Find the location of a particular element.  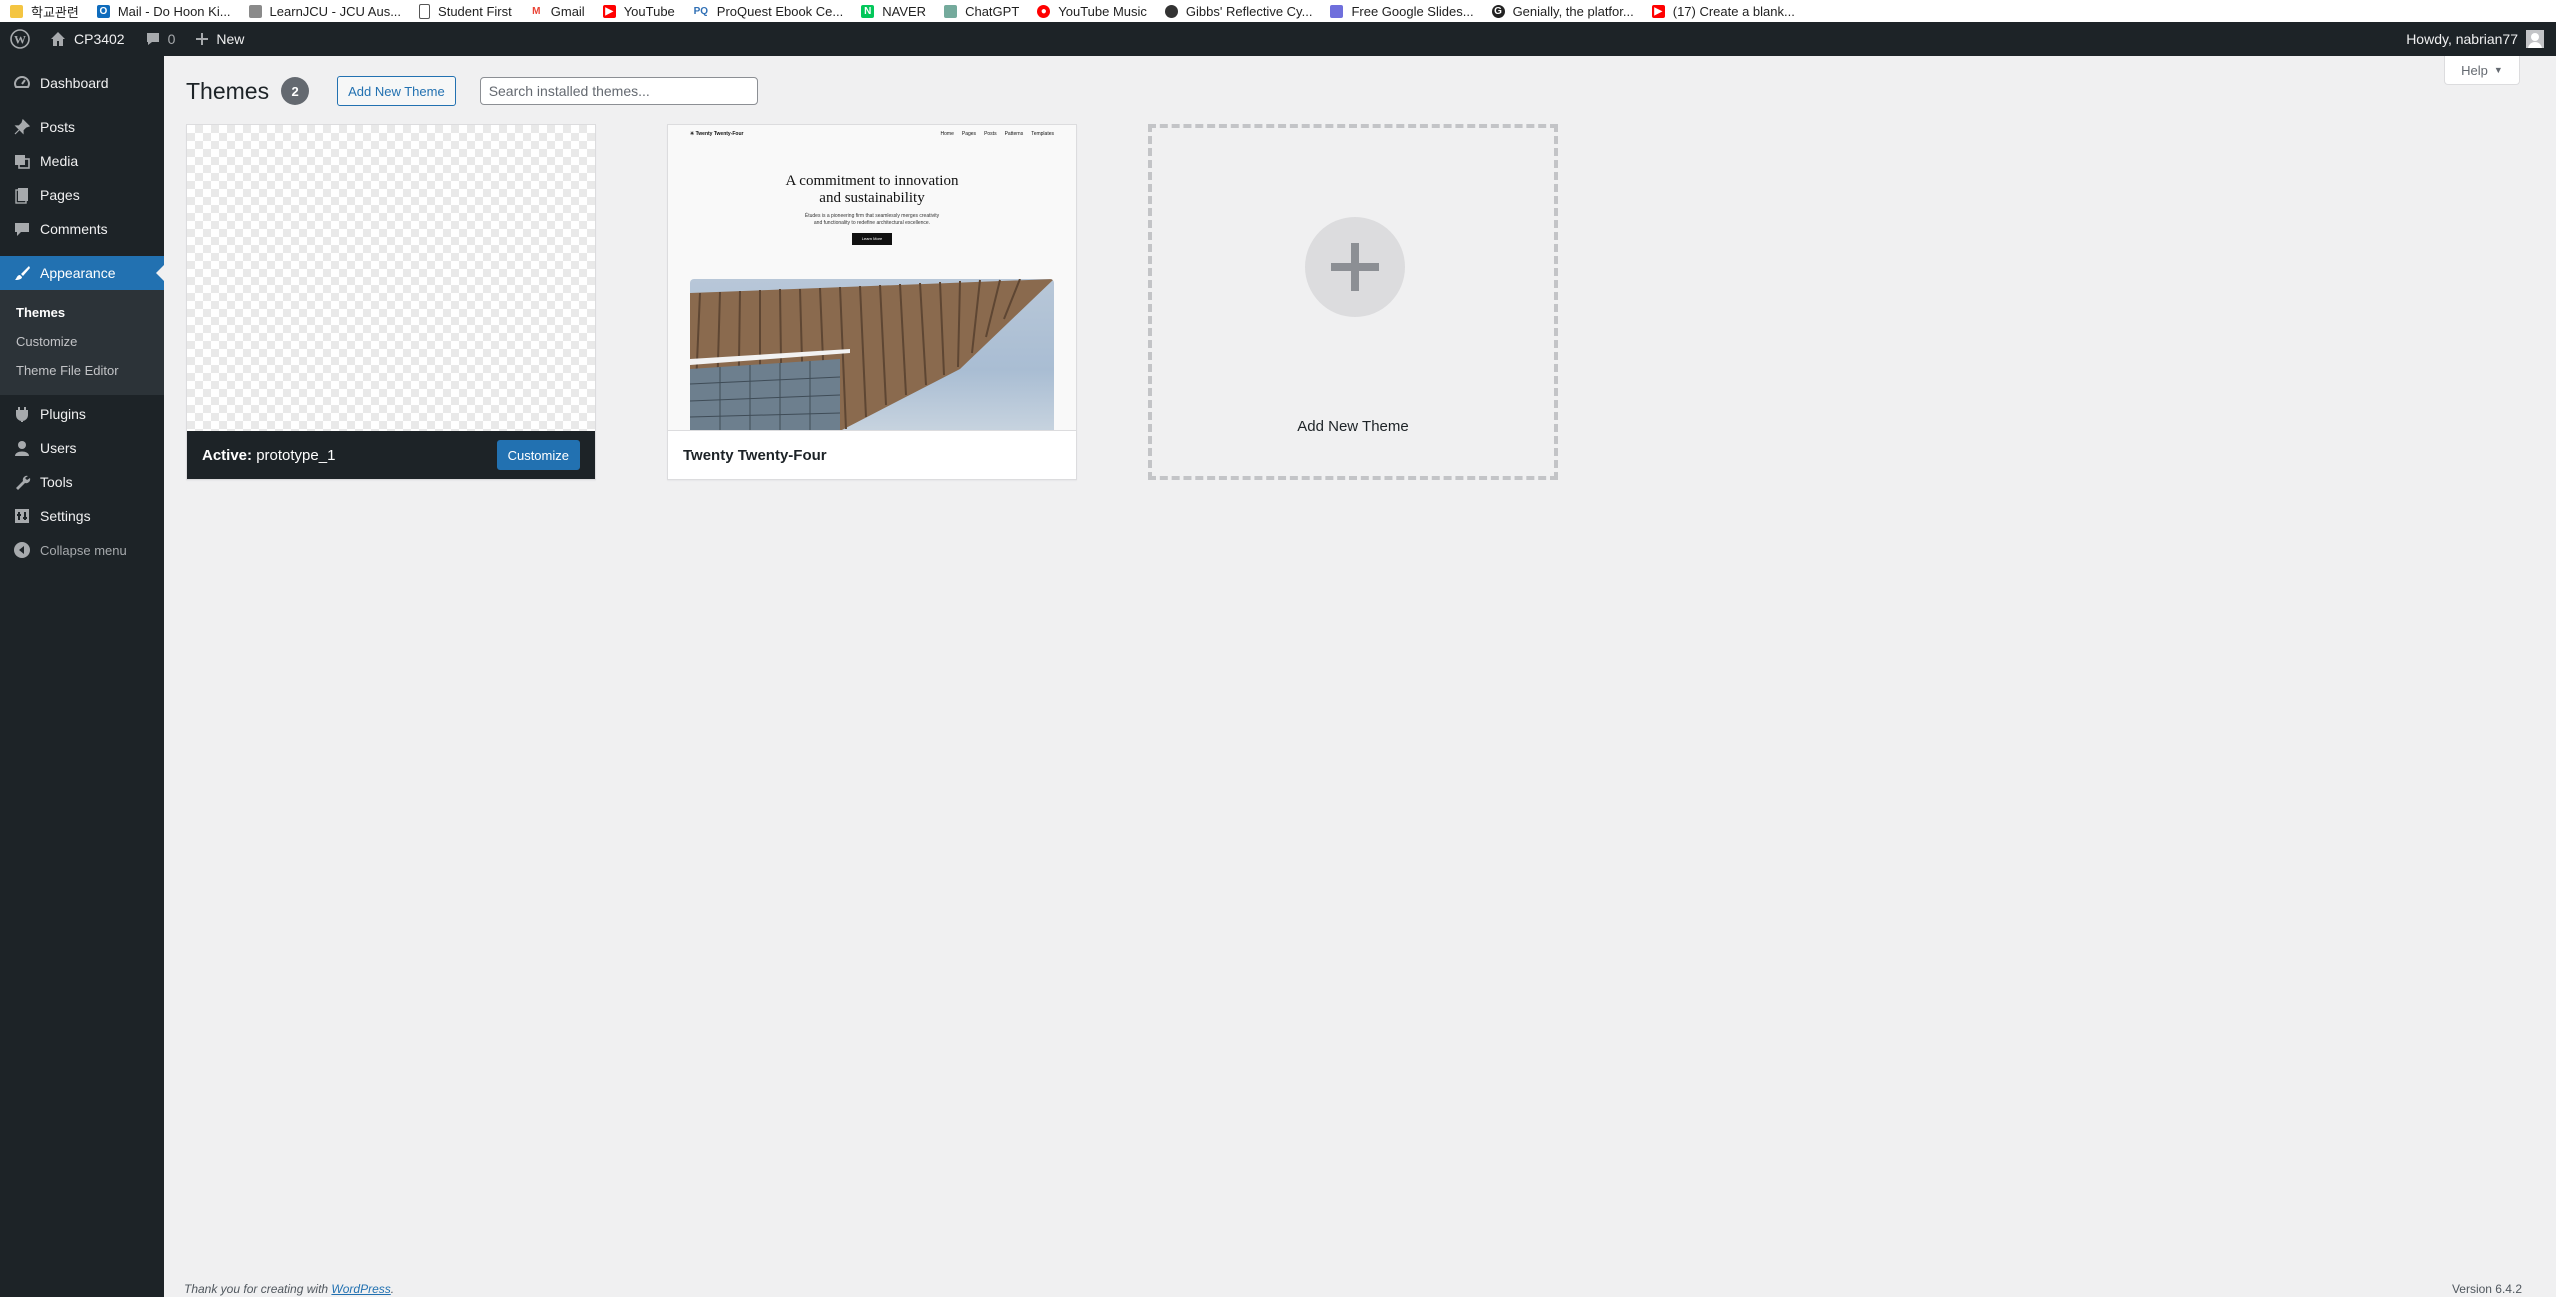

bookmark-item: Student First is located at coordinates (464, 11).